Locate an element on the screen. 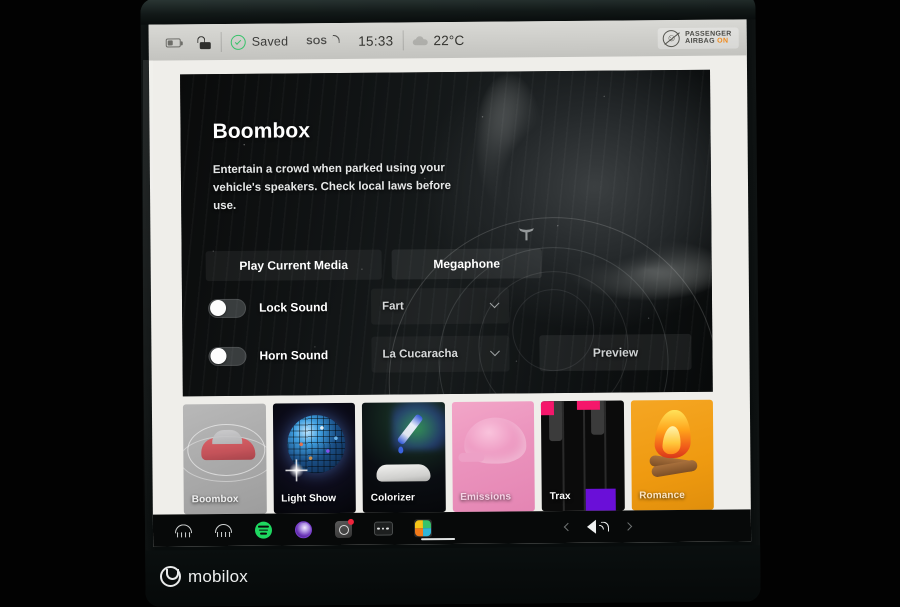 This screenshot has width=900, height=607. lock-sound-row: Lock Sound Fart is located at coordinates (353, 306).